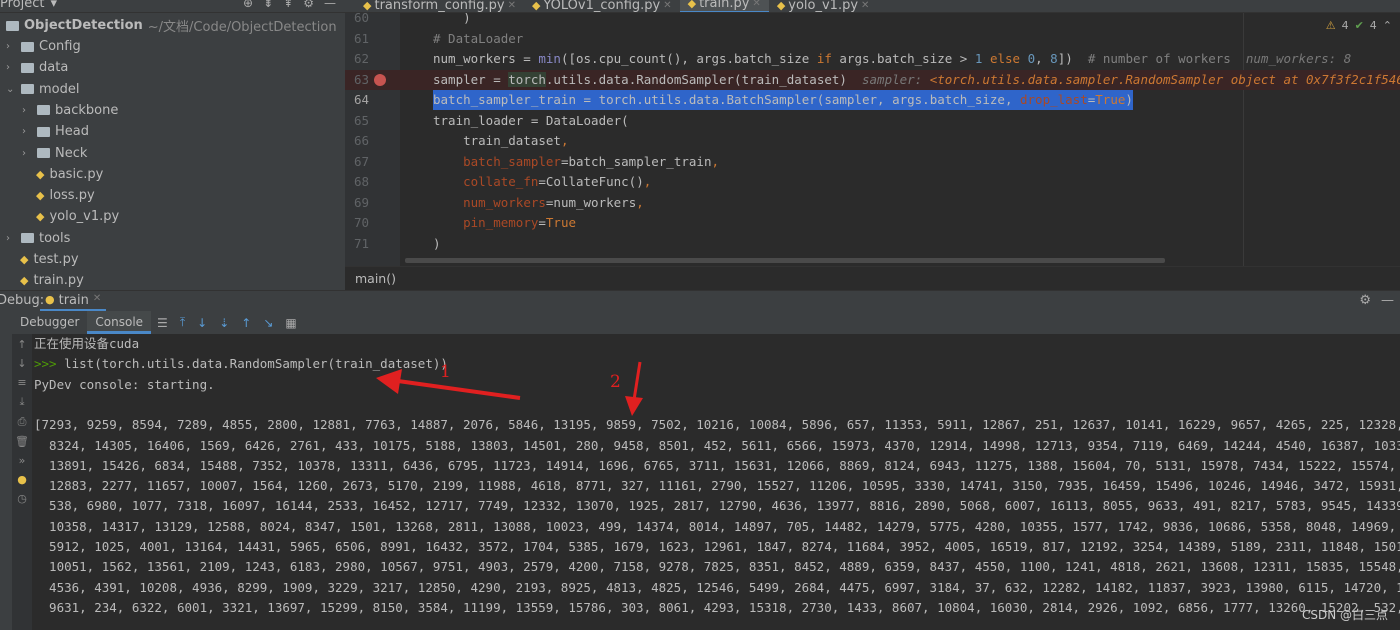  What do you see at coordinates (615, 382) in the screenshot?
I see `annotation-label-2: 2` at bounding box center [615, 382].